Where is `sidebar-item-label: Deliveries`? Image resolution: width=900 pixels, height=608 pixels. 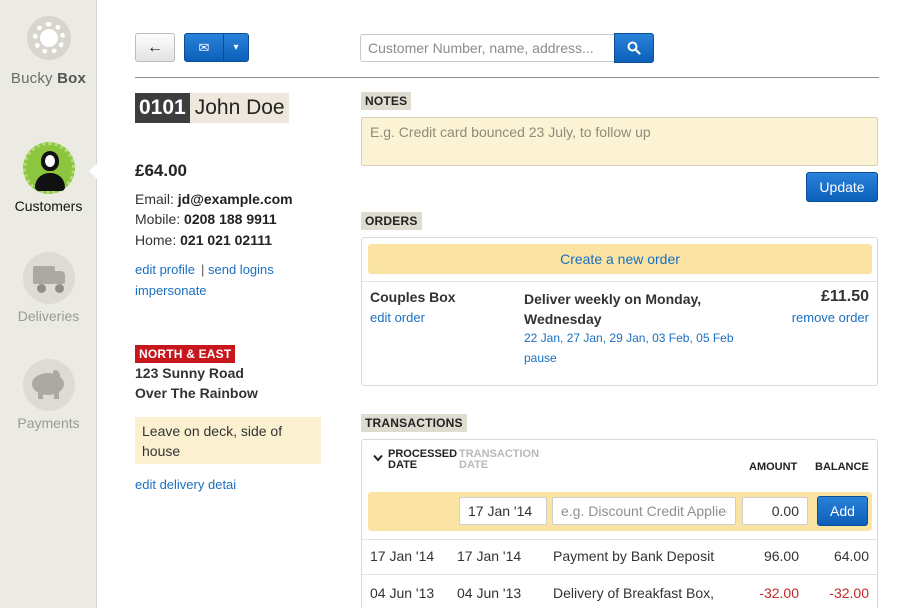
sidebar-item-label: Deliveries is located at coordinates (48, 316).